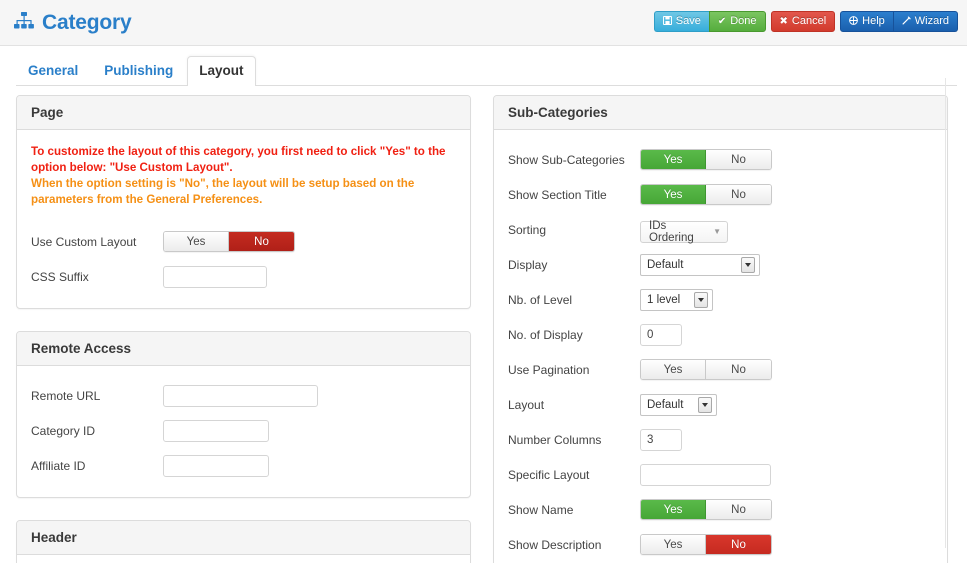 This screenshot has width=967, height=563. I want to click on sub-show-name-yes: Yes, so click(673, 509).